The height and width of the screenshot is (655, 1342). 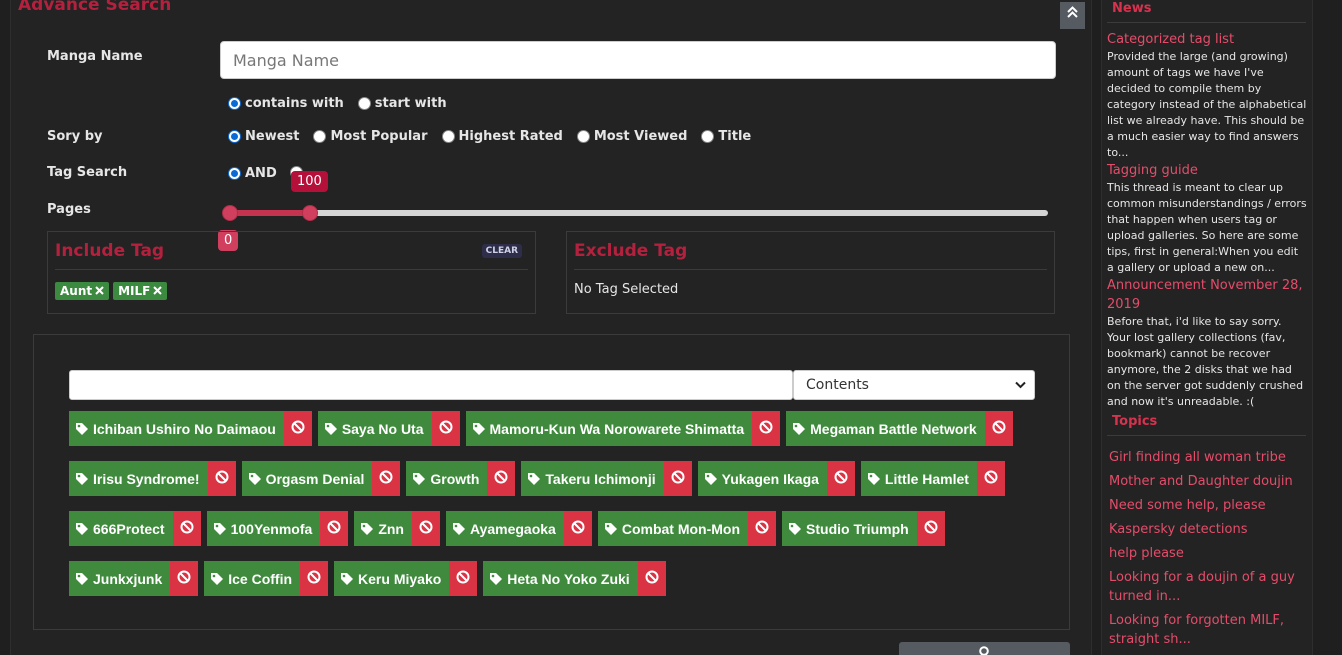 I want to click on tag-search-input, so click(x=431, y=385).